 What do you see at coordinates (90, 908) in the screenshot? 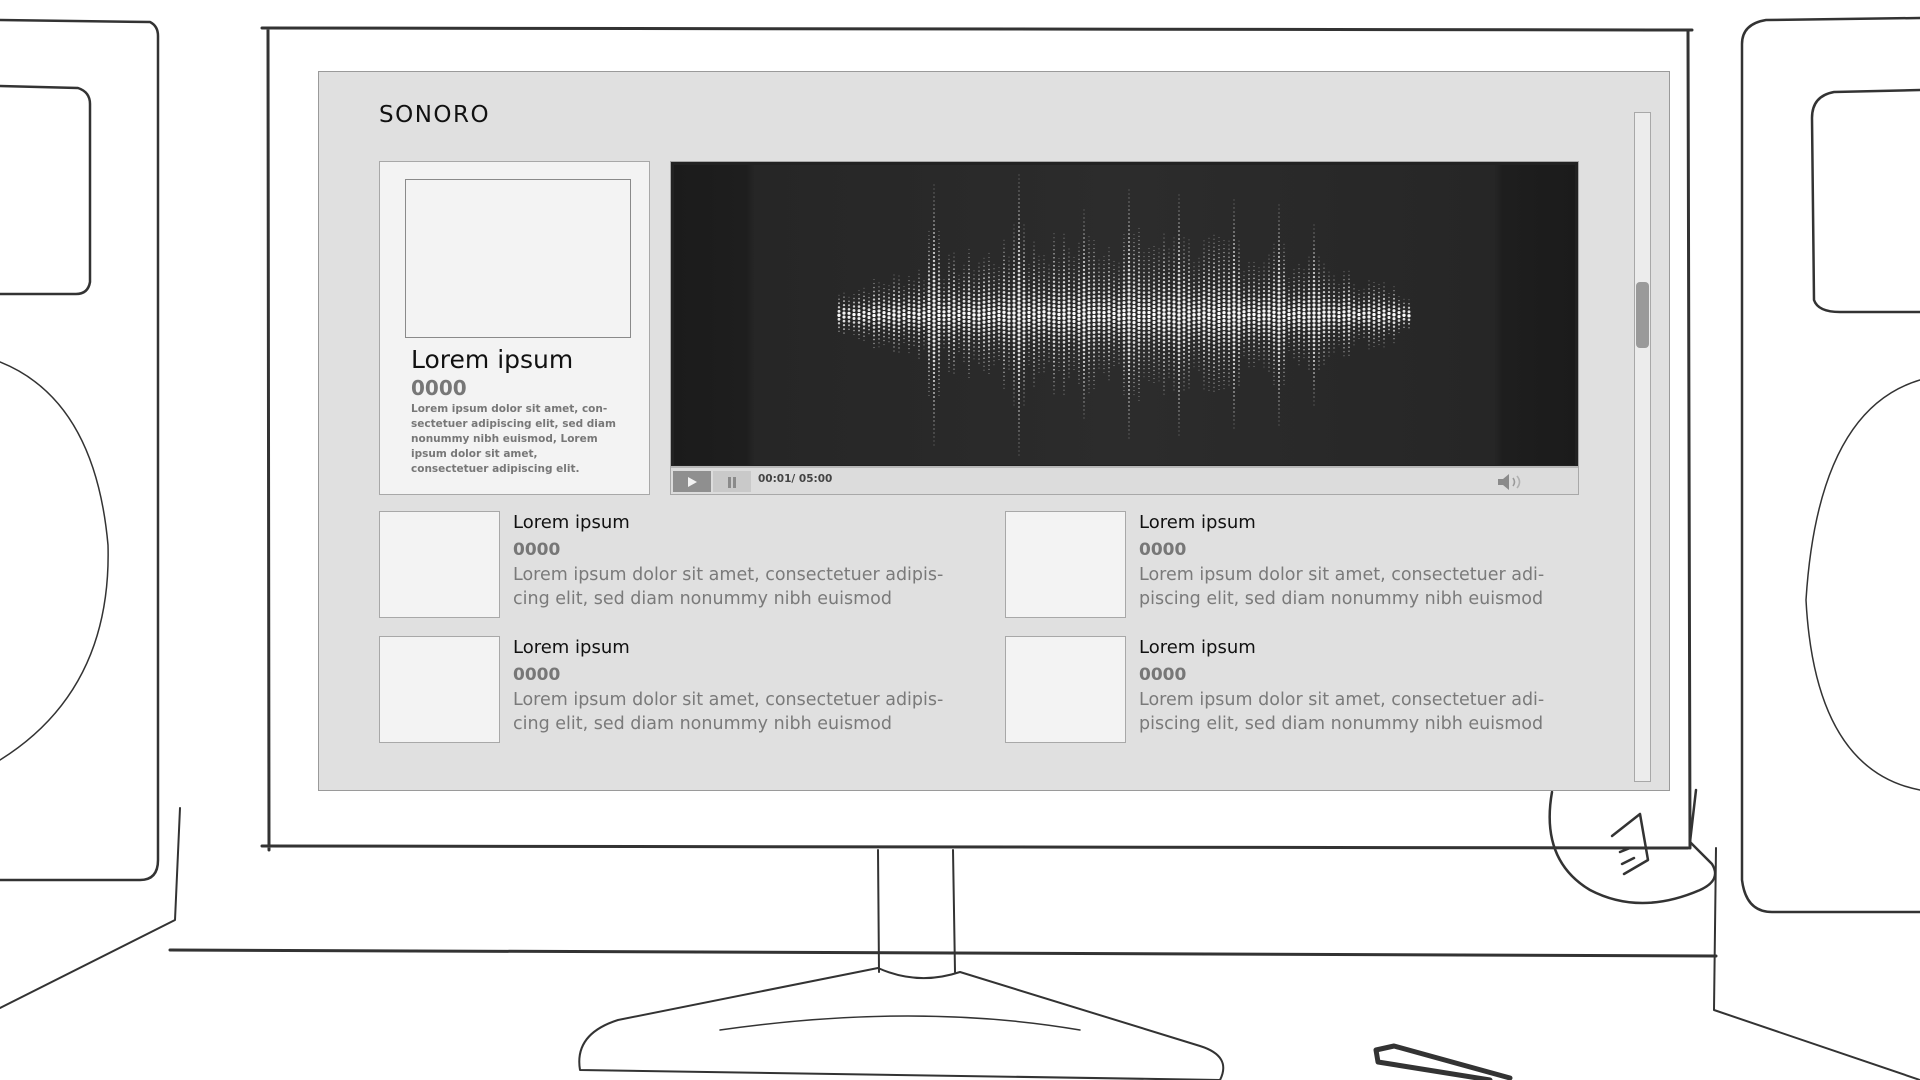
I see `left-speaker-base` at bounding box center [90, 908].